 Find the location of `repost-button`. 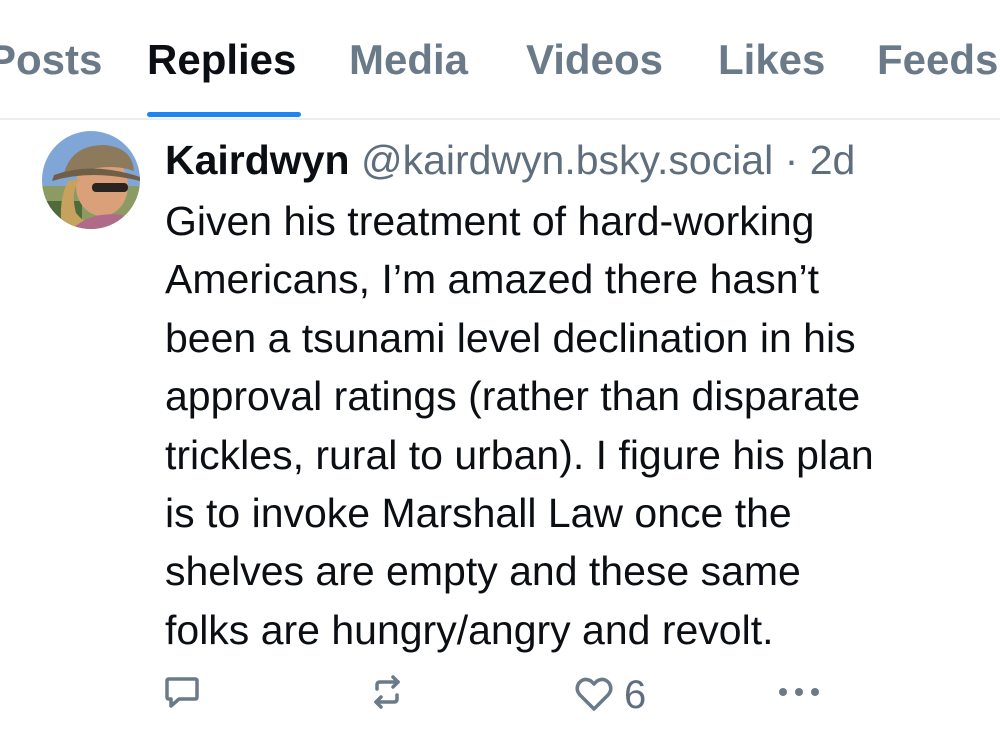

repost-button is located at coordinates (387, 692).